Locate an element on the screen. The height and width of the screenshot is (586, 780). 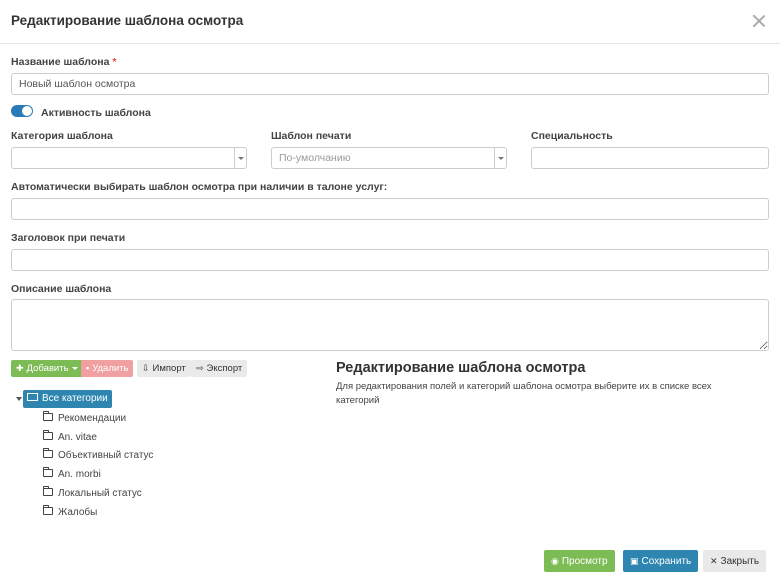
print-template-select: По-умолчанию is located at coordinates (389, 158).